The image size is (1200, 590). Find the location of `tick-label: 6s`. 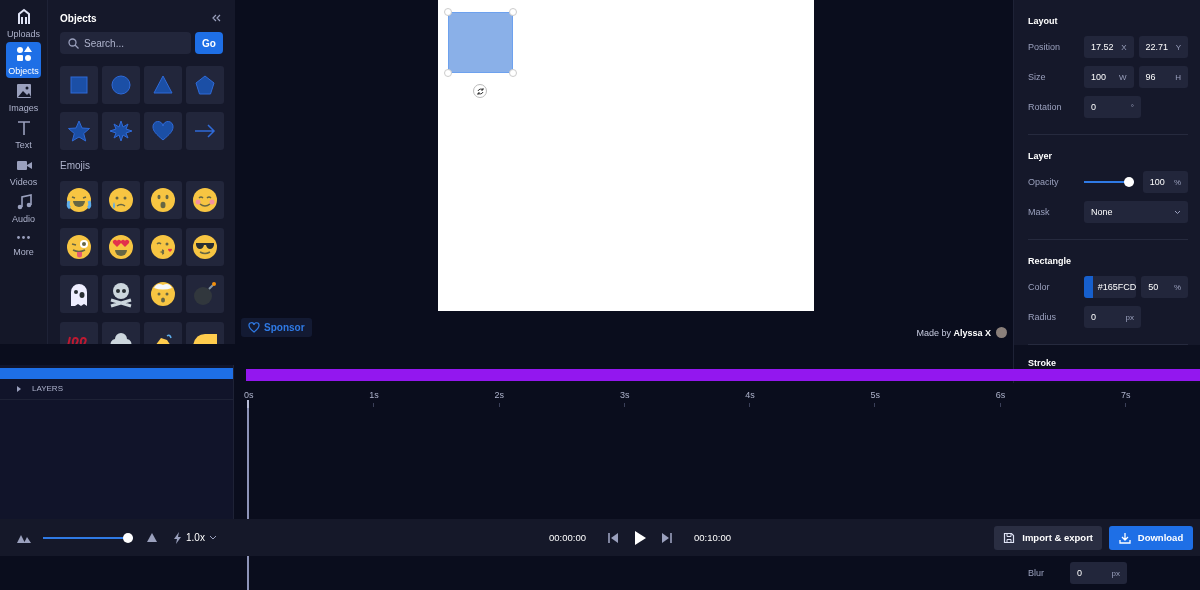

tick-label: 6s is located at coordinates (1001, 395).